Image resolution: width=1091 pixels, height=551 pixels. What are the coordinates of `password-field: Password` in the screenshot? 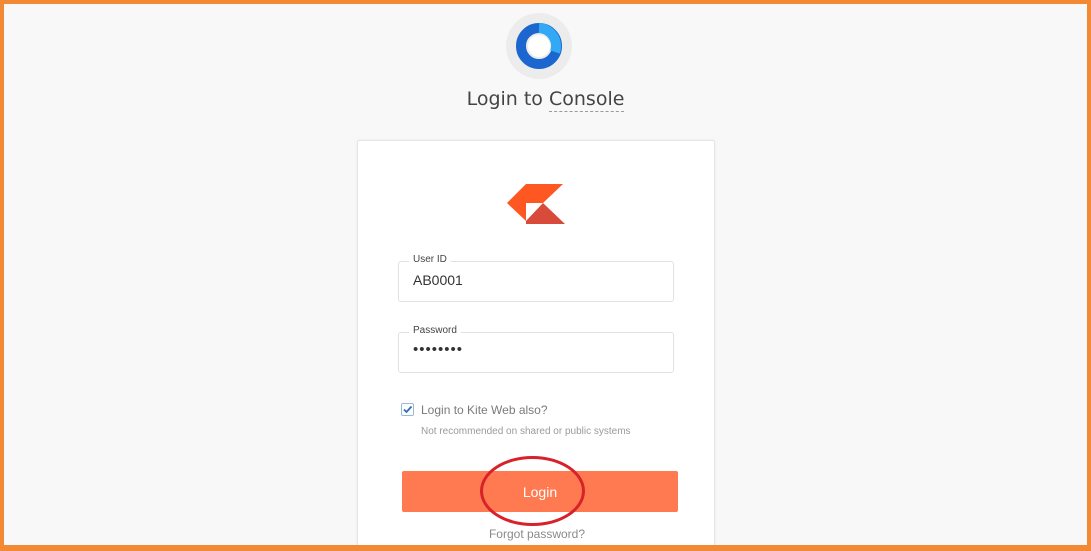 It's located at (536, 349).